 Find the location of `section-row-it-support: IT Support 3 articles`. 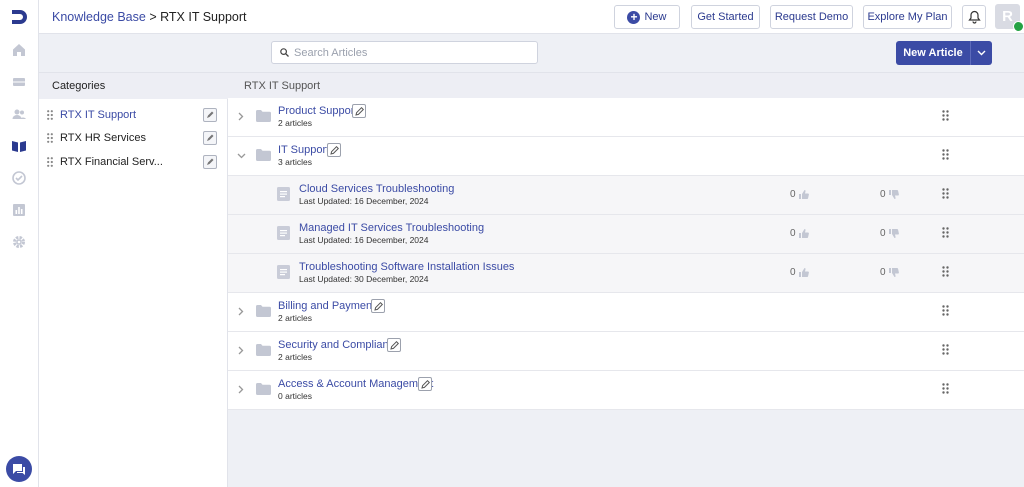

section-row-it-support: IT Support 3 articles is located at coordinates (626, 156).